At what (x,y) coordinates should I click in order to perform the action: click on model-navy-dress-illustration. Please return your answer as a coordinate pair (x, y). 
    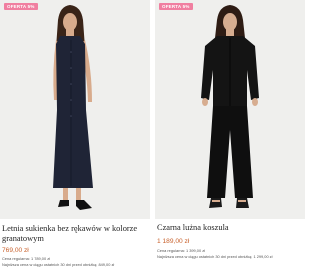
    Looking at the image, I should click on (73, 107).